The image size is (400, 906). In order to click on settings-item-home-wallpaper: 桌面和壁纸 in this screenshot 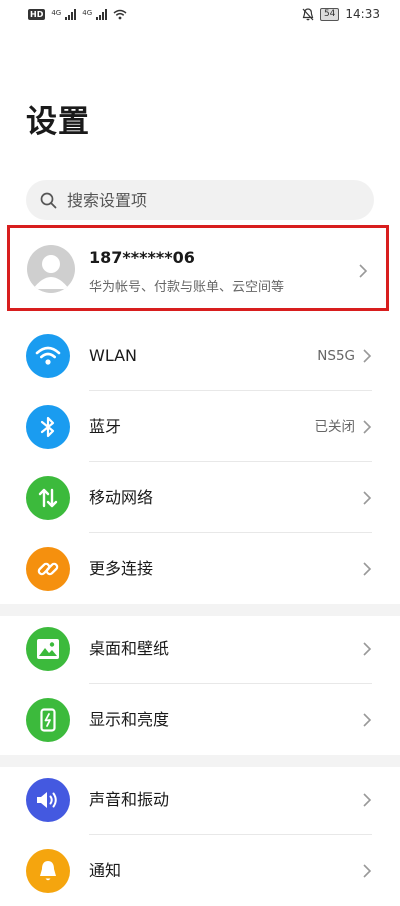, I will do `click(200, 648)`.